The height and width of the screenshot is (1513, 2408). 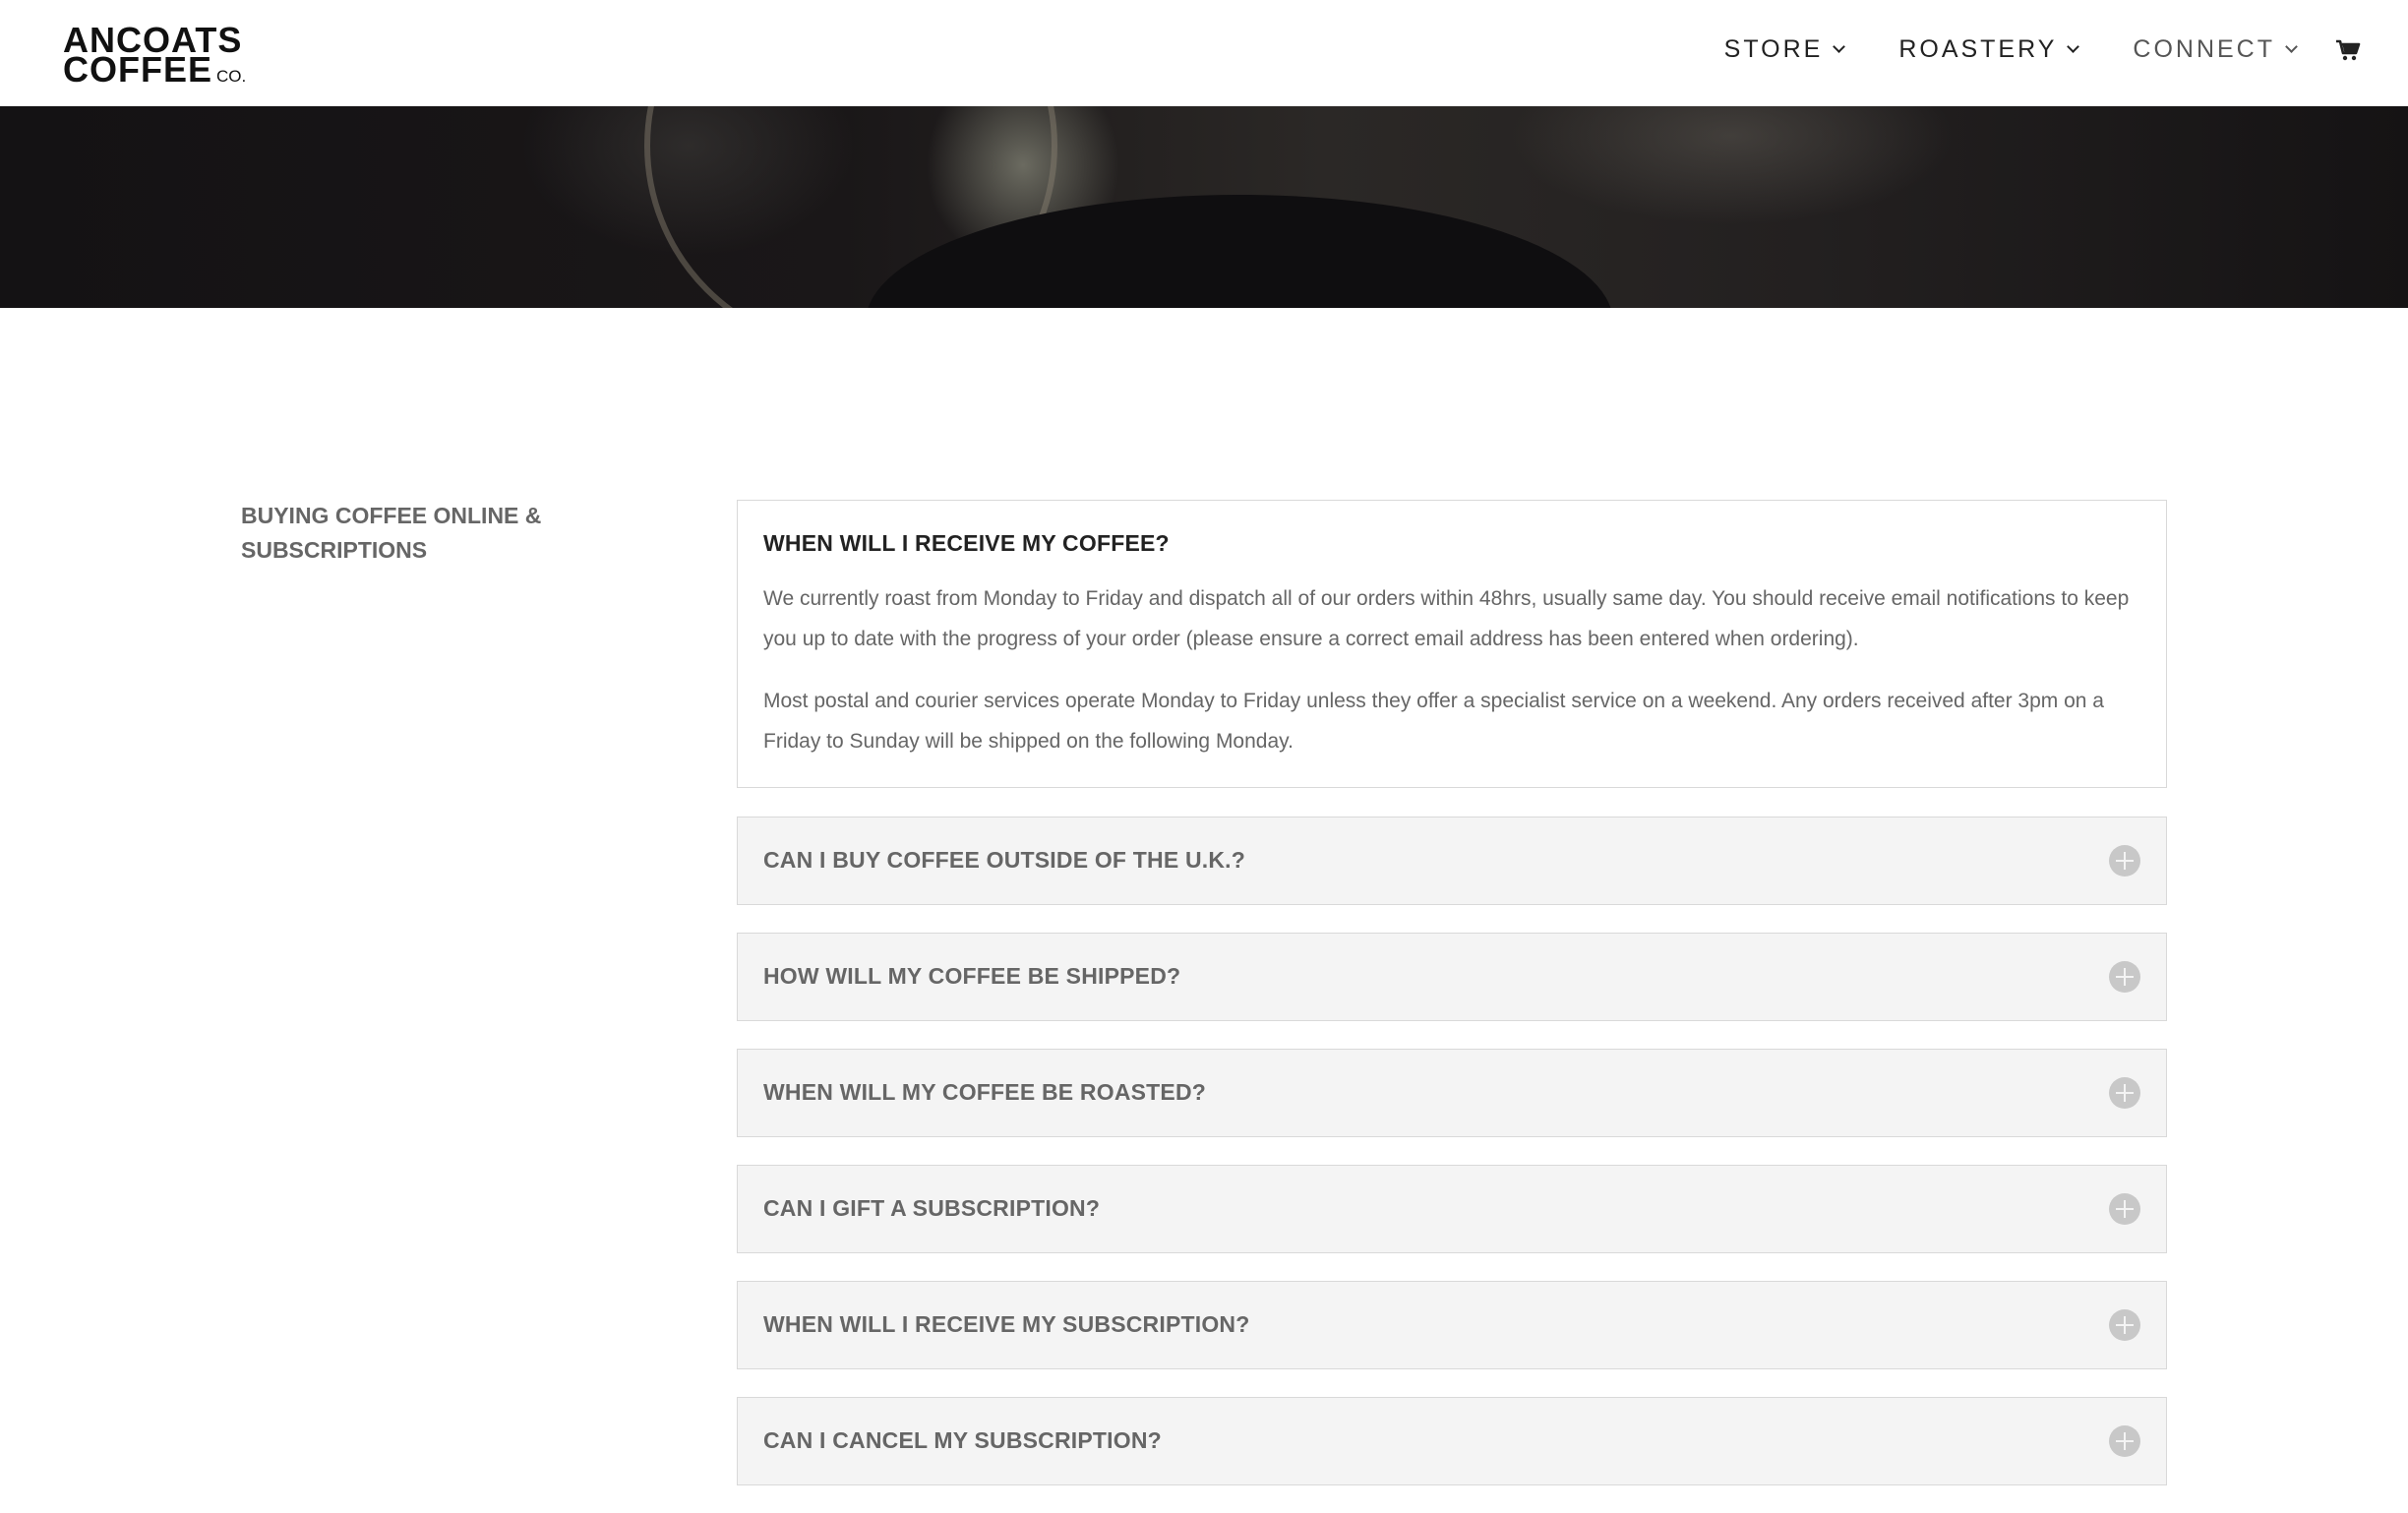 What do you see at coordinates (391, 533) in the screenshot?
I see `section-title: BUYING COFFEE ONLINE & SUBSCRIPTIONS` at bounding box center [391, 533].